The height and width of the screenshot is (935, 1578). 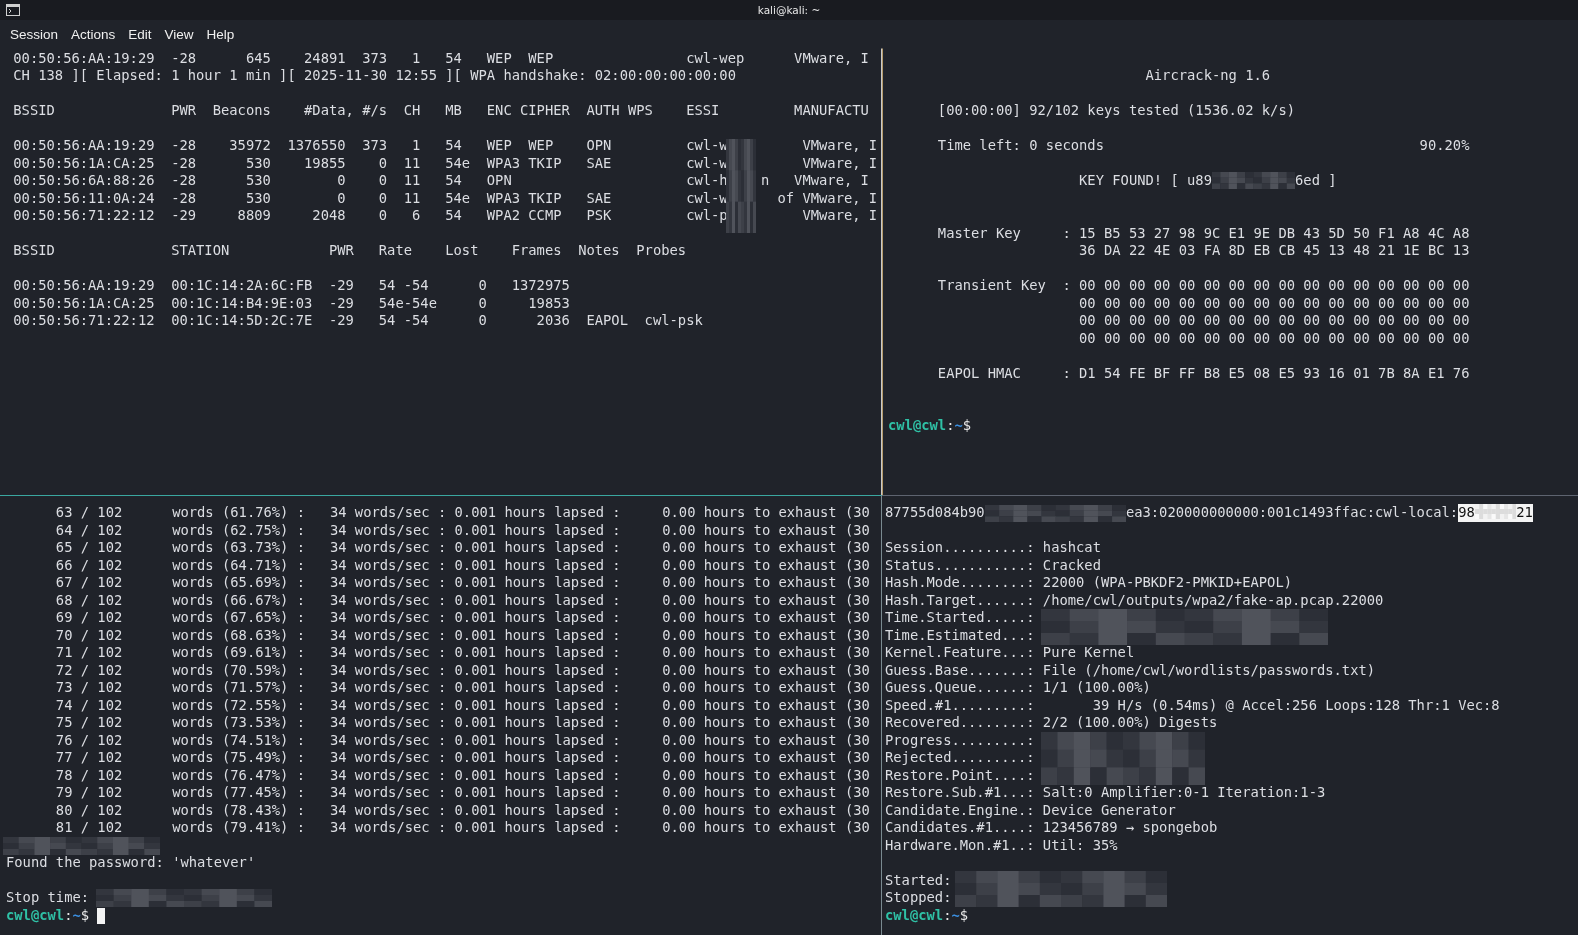 What do you see at coordinates (1051, 828) in the screenshot?
I see `terminal-line: Candidates.#1....: 123456789 → spongebob` at bounding box center [1051, 828].